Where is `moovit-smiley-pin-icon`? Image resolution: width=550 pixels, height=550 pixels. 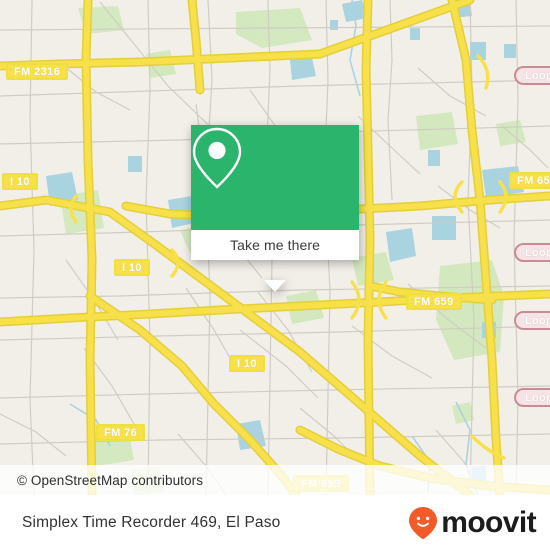 moovit-smiley-pin-icon is located at coordinates (423, 523).